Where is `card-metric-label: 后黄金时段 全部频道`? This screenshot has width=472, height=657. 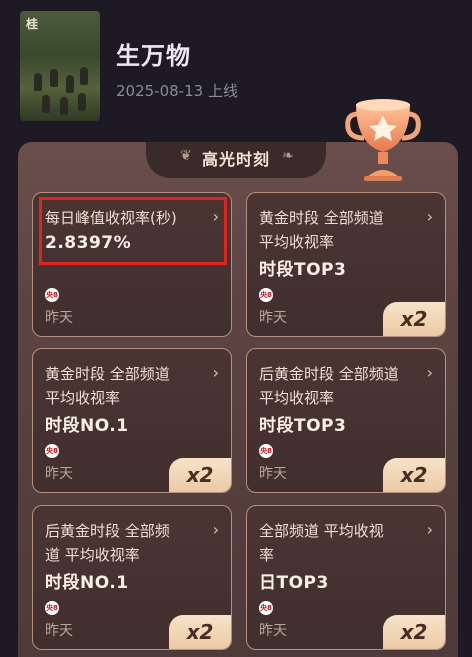 card-metric-label: 后黄金时段 全部频道 is located at coordinates (329, 374).